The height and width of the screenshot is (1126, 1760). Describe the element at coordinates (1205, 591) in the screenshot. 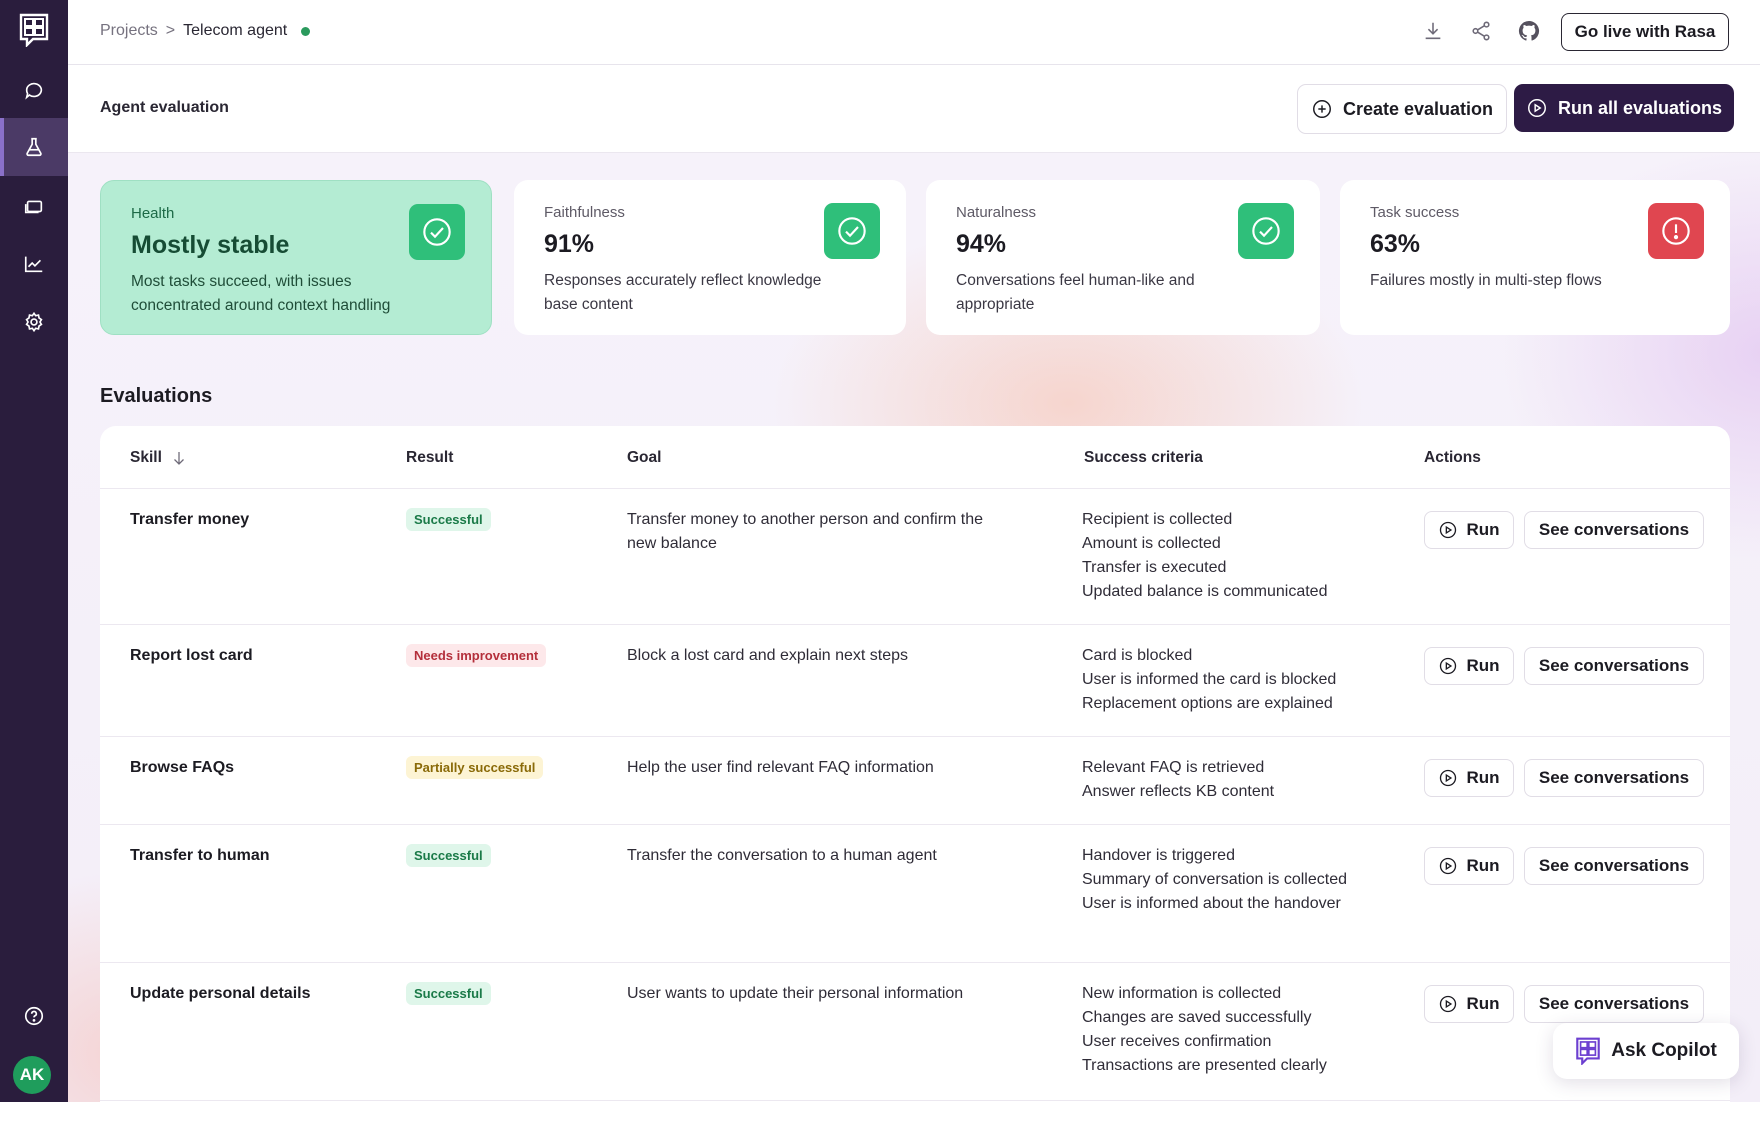

I see `criteria-item: Updated balance is communicated` at that location.